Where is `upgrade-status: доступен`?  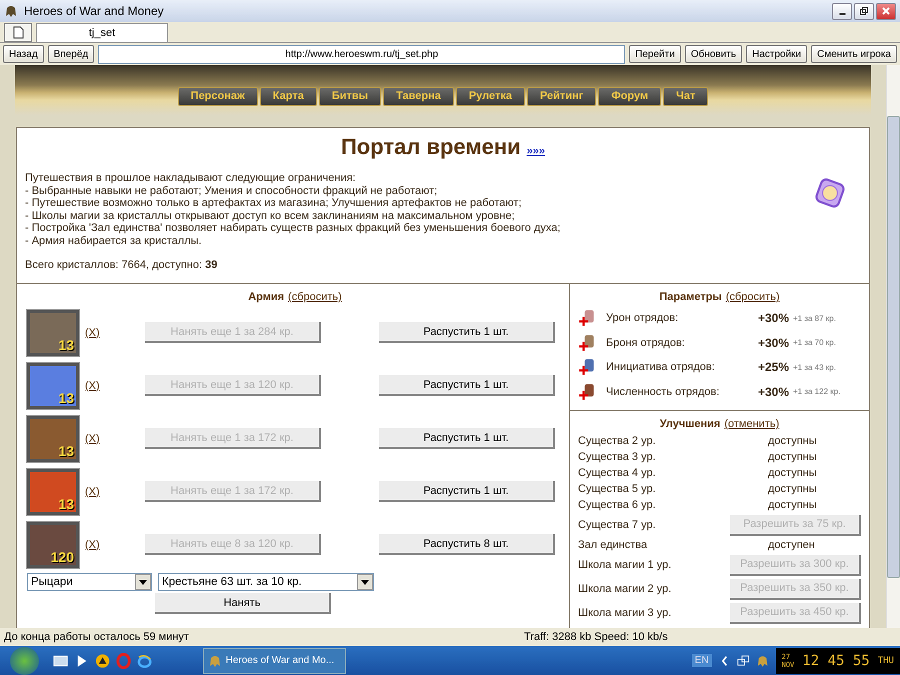
upgrade-status: доступен is located at coordinates (791, 545).